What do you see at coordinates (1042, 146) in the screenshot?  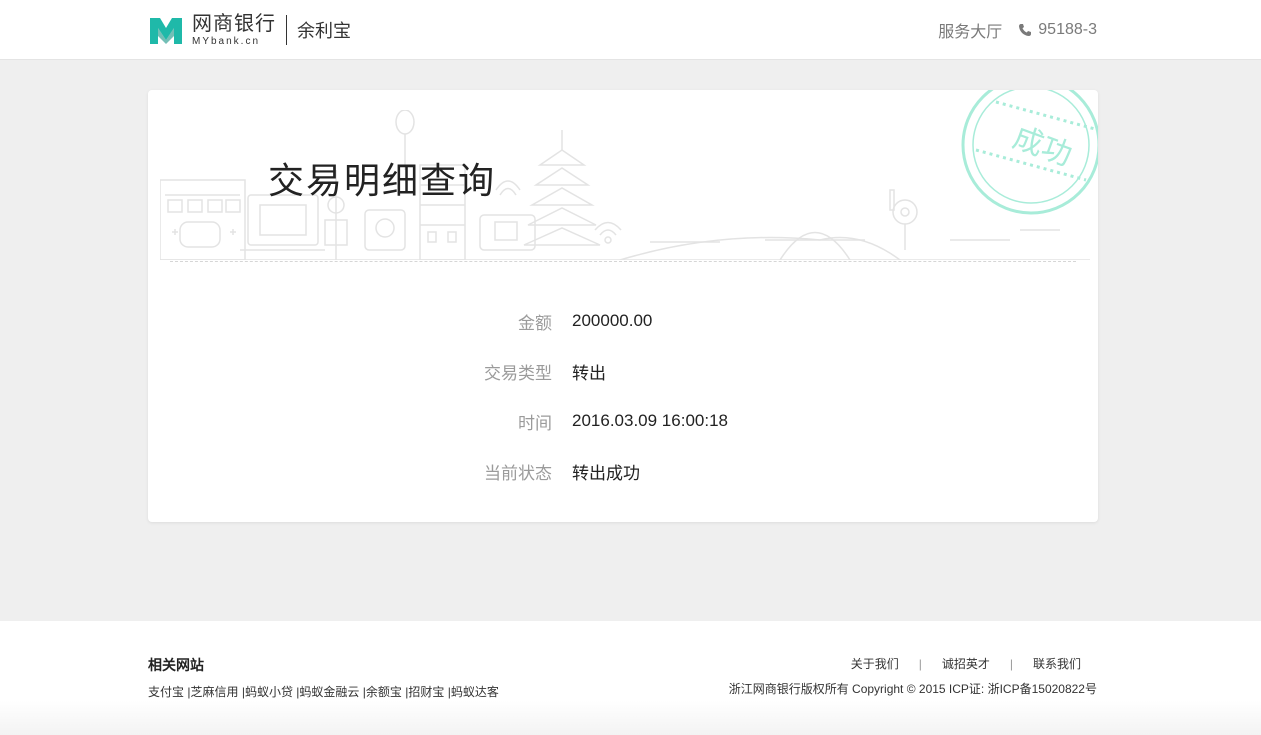 I see `stamp-text: 成功` at bounding box center [1042, 146].